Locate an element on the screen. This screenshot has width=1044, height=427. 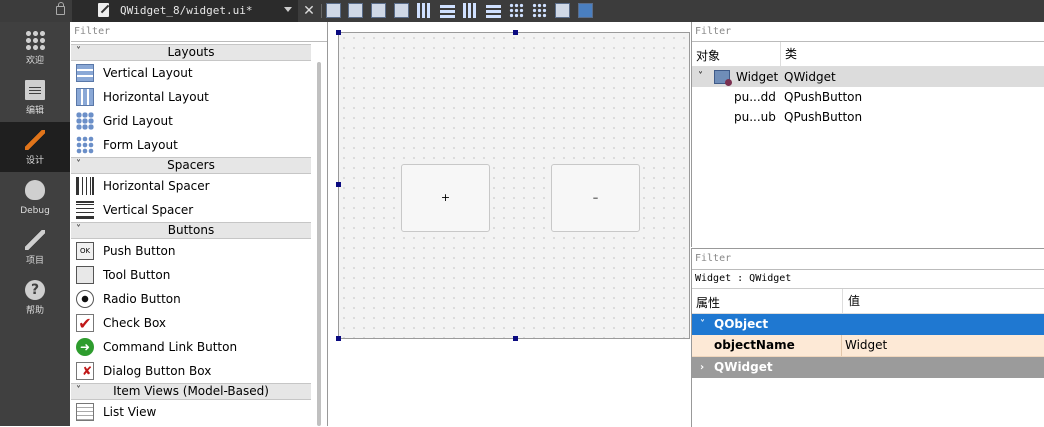
category-item-views: ˅ Item Views (Model-Based) is located at coordinates (191, 391).